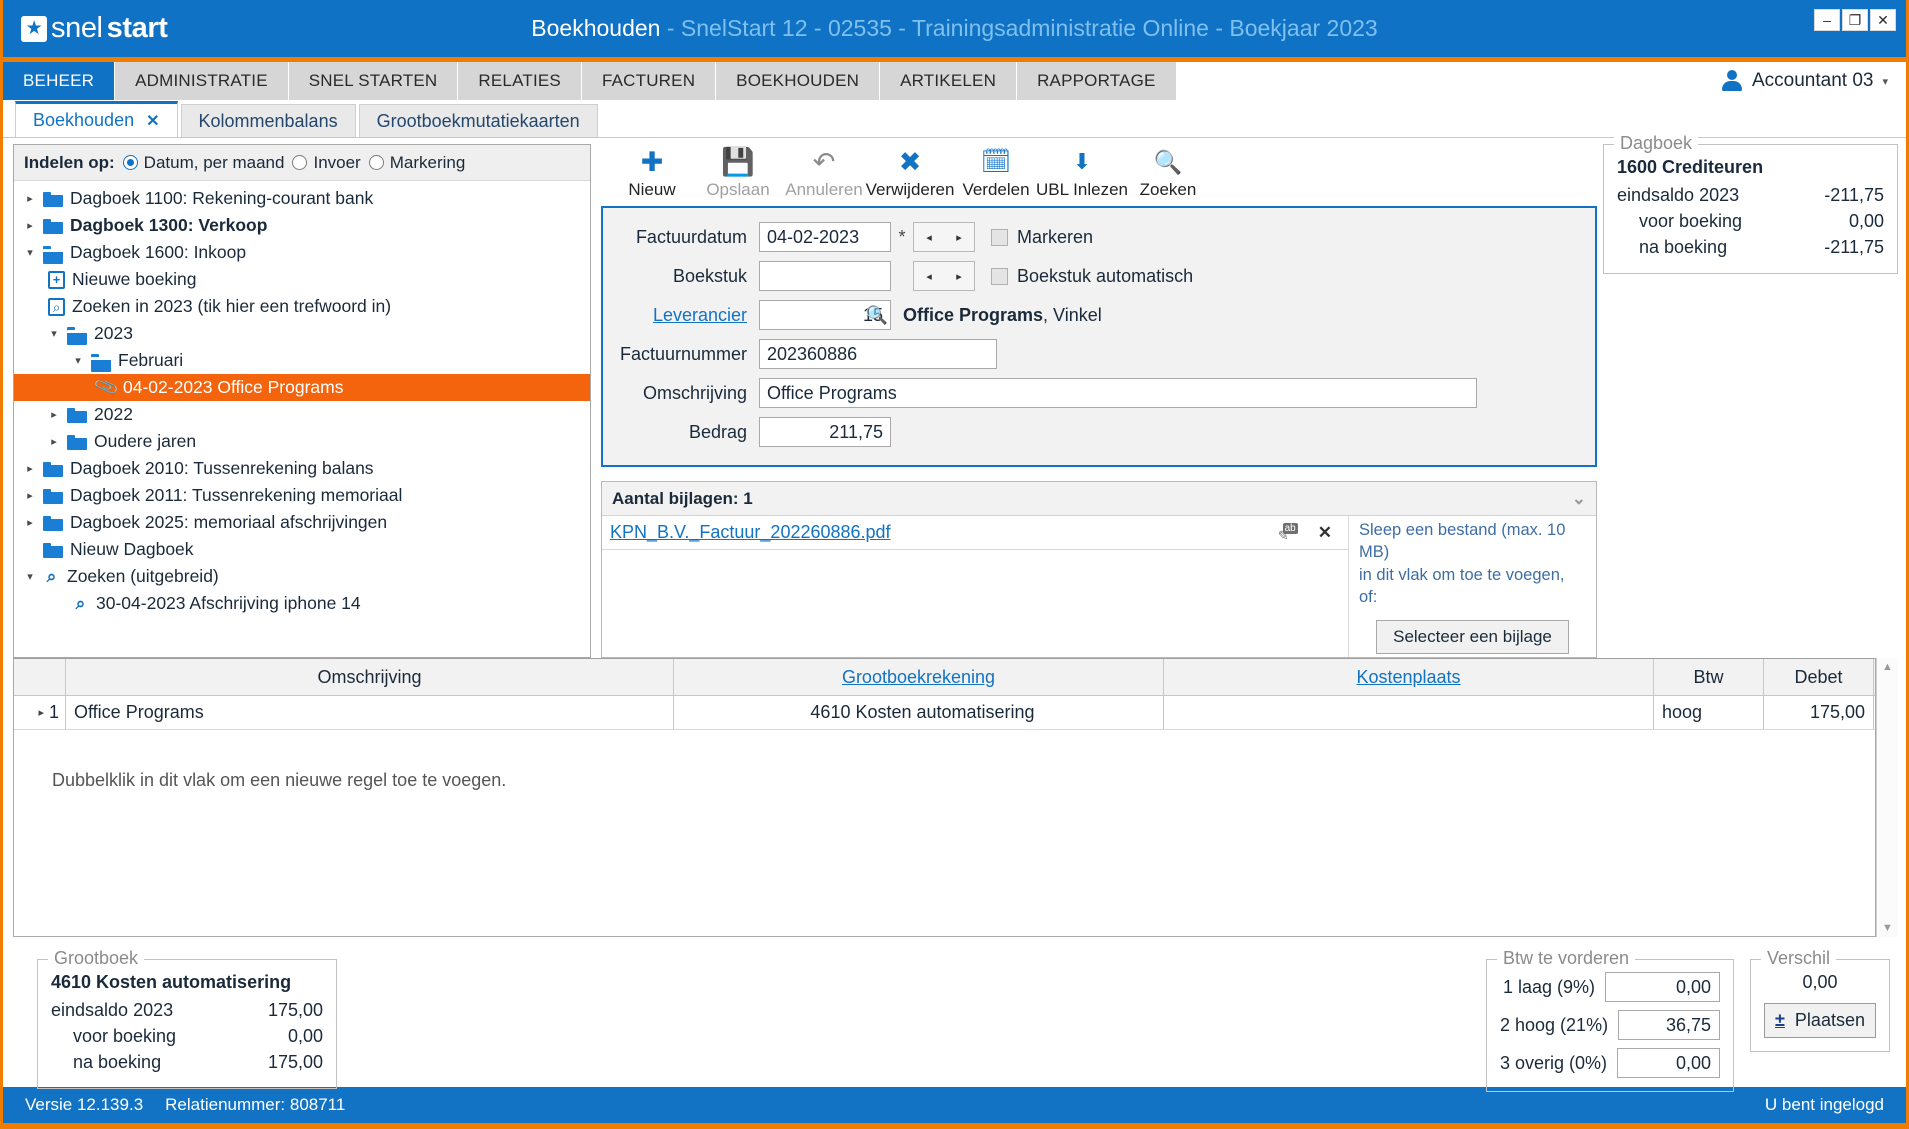 Image resolution: width=1909 pixels, height=1129 pixels. I want to click on account-menu: Accountant 03 ▾, so click(1804, 81).